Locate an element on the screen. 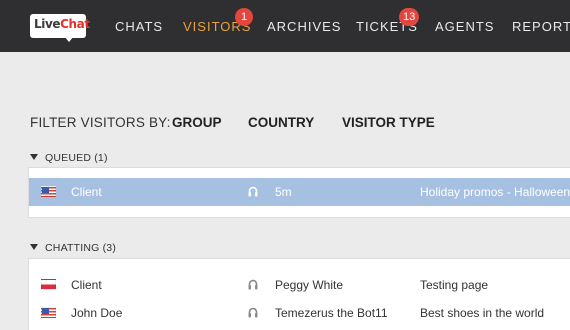 This screenshot has height=330, width=570. nav-chats: CHATS is located at coordinates (139, 26).